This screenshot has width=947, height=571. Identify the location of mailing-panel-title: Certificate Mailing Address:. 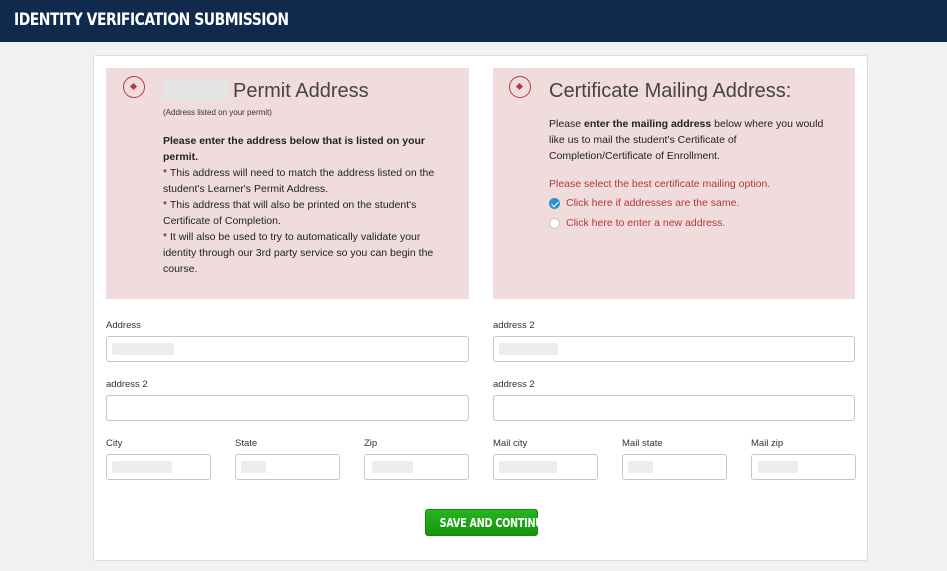
(670, 91).